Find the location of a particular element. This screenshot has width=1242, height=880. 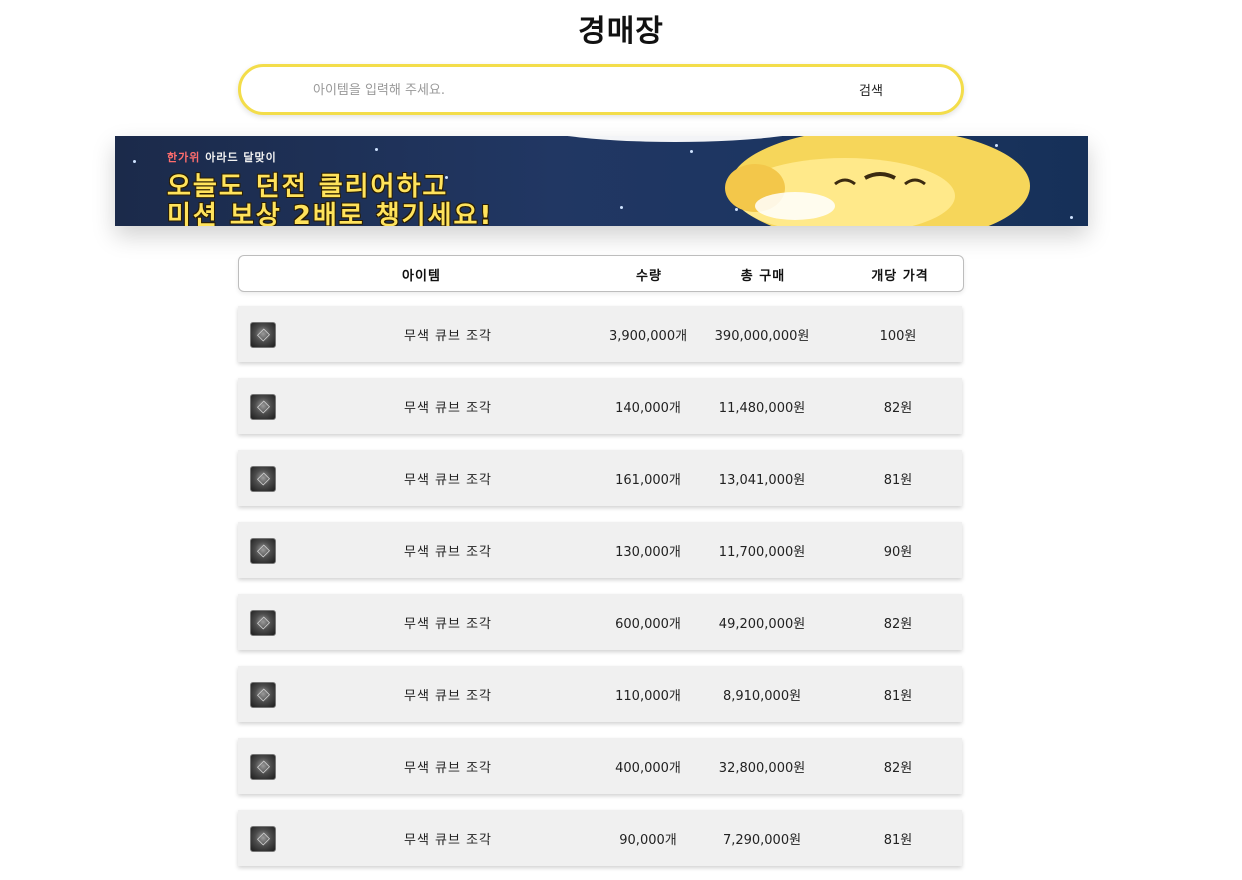

item-total: 8,910,000원 is located at coordinates (762, 696).